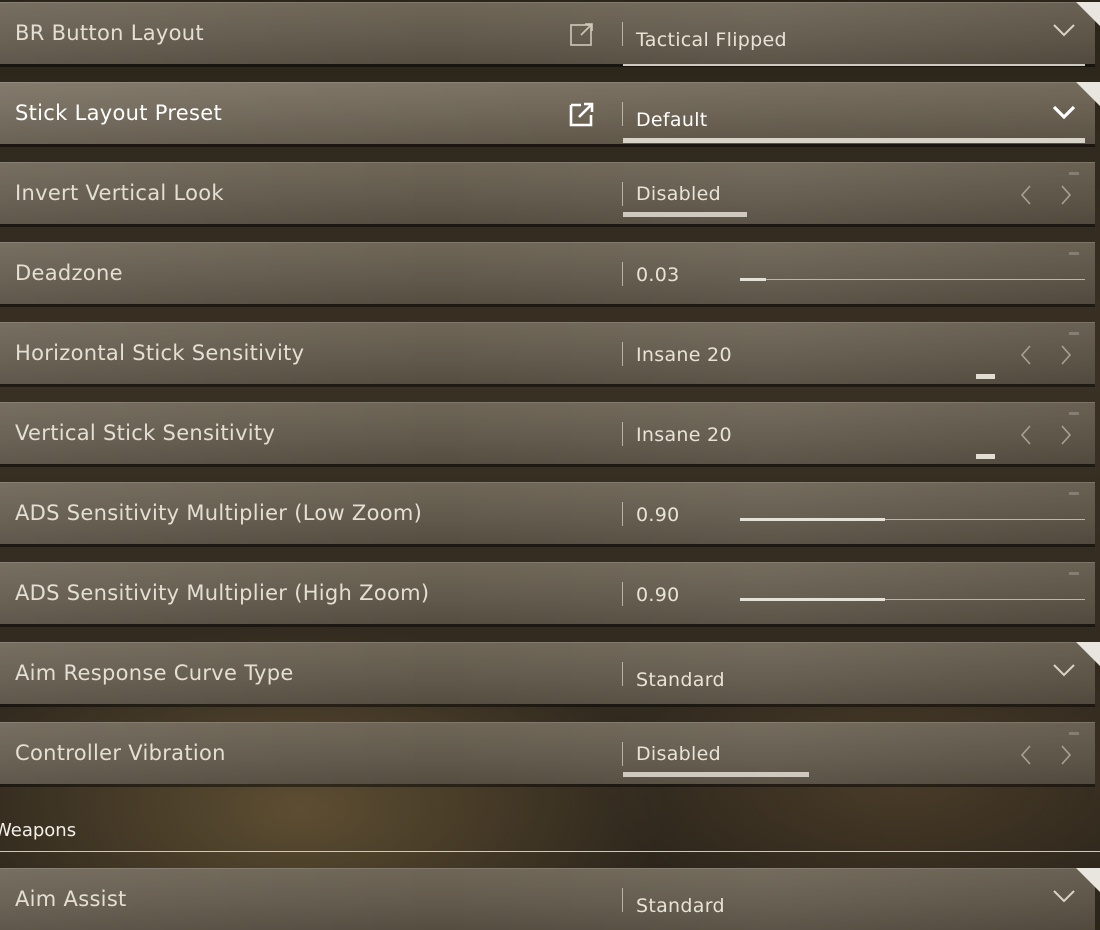 This screenshot has height=930, width=1100. I want to click on setting-row-stick-layout-preset: Stick Layout Preset Default, so click(550, 113).